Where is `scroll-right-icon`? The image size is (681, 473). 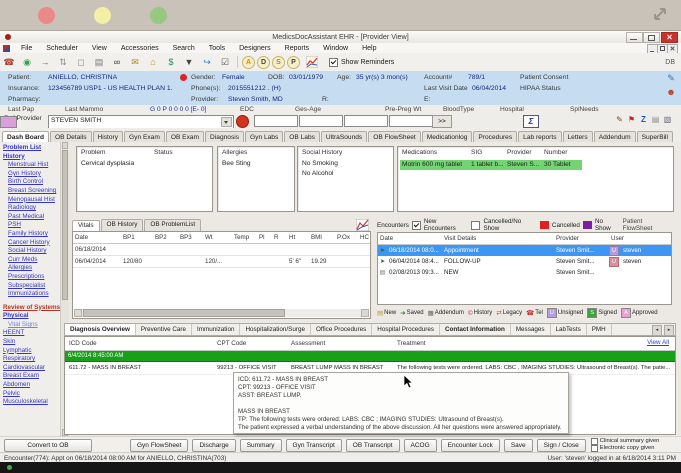
scroll-right-icon is located at coordinates (365, 313).